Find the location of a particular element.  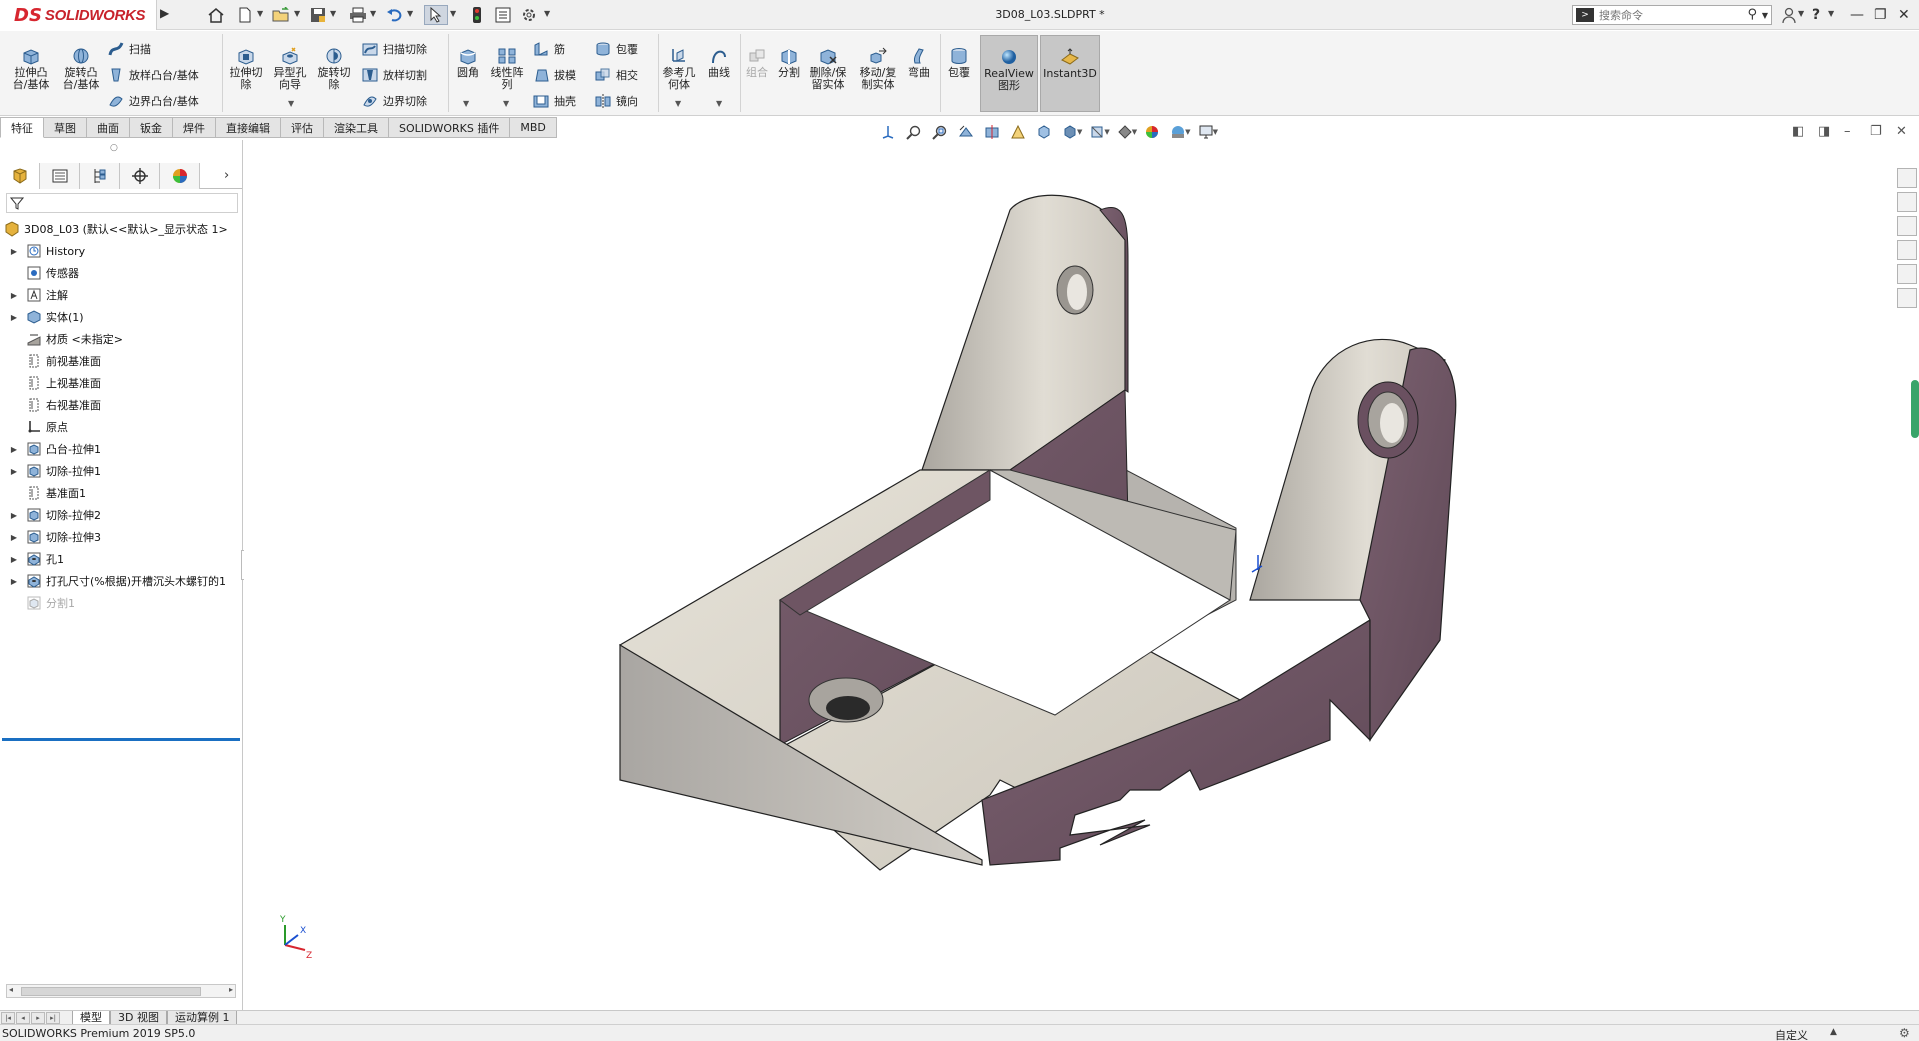

tree-item: ▶ 切除-拉伸1 is located at coordinates (121, 471).